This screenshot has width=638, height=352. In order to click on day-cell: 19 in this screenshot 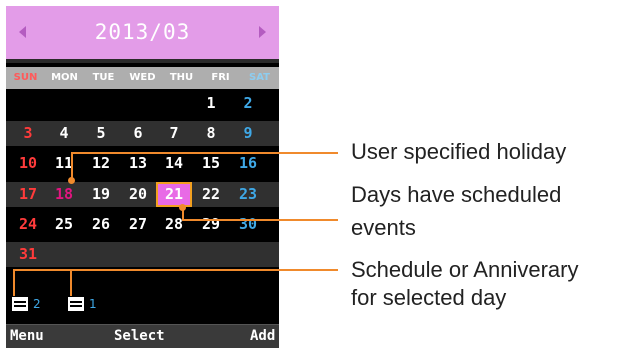, I will do `click(101, 194)`.